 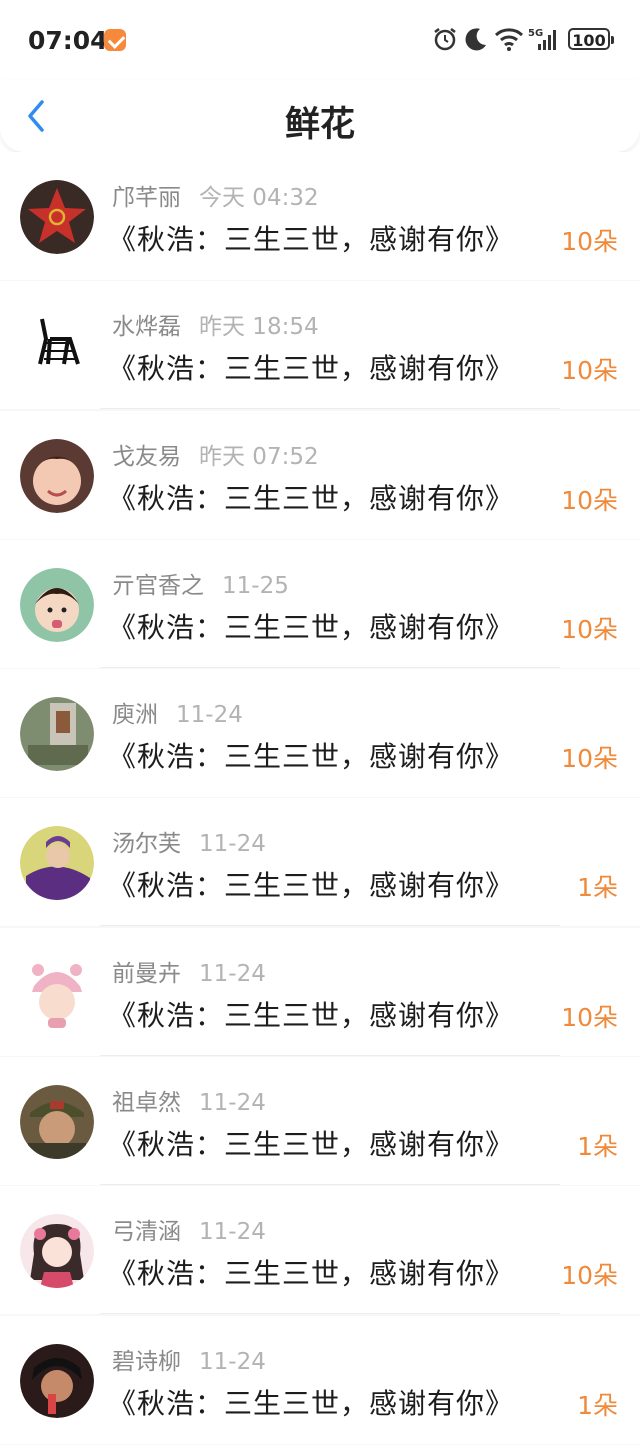 What do you see at coordinates (535, 33) in the screenshot?
I see `network-type-label: 5G` at bounding box center [535, 33].